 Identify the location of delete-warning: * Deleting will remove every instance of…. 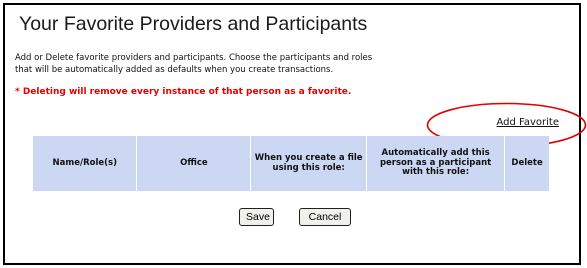
(183, 92).